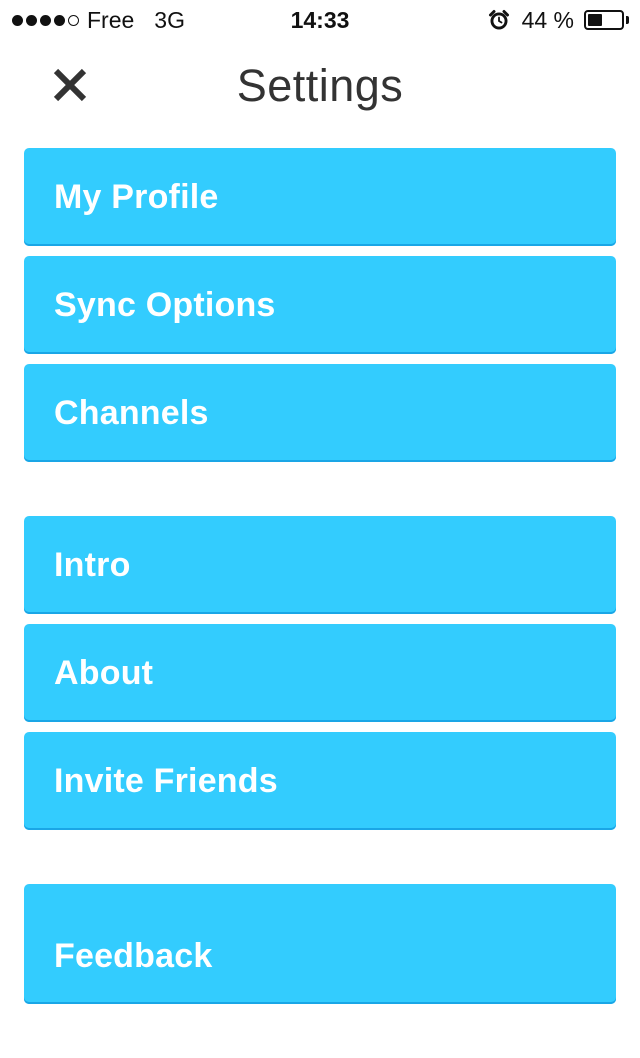 This screenshot has width=640, height=1058. I want to click on battery-fill, so click(595, 20).